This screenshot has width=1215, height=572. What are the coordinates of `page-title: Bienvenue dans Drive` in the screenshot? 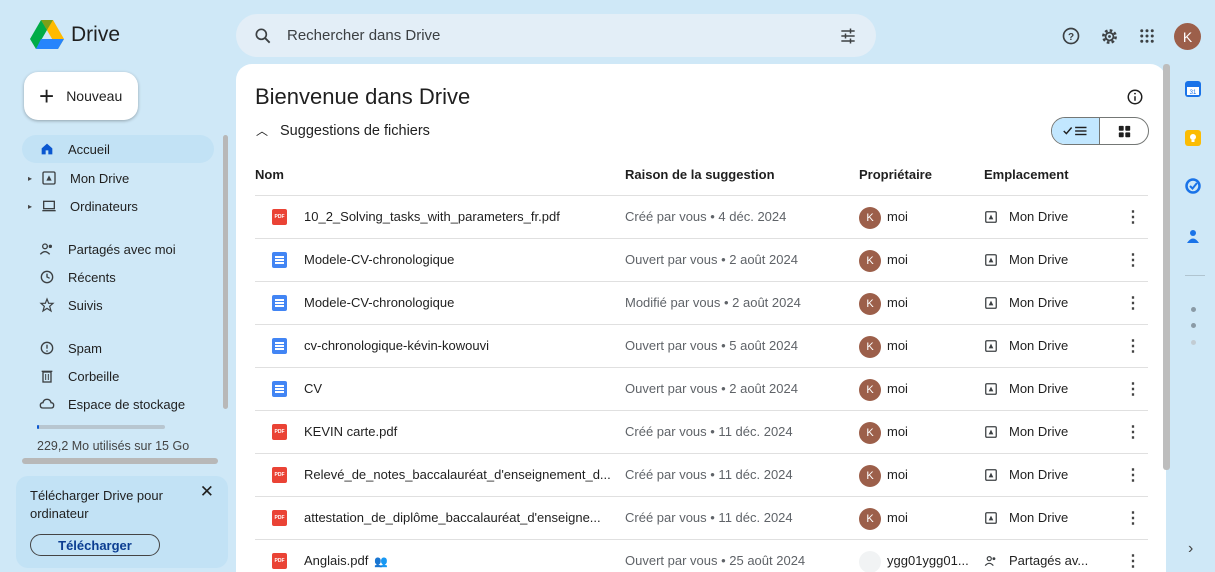 It's located at (363, 96).